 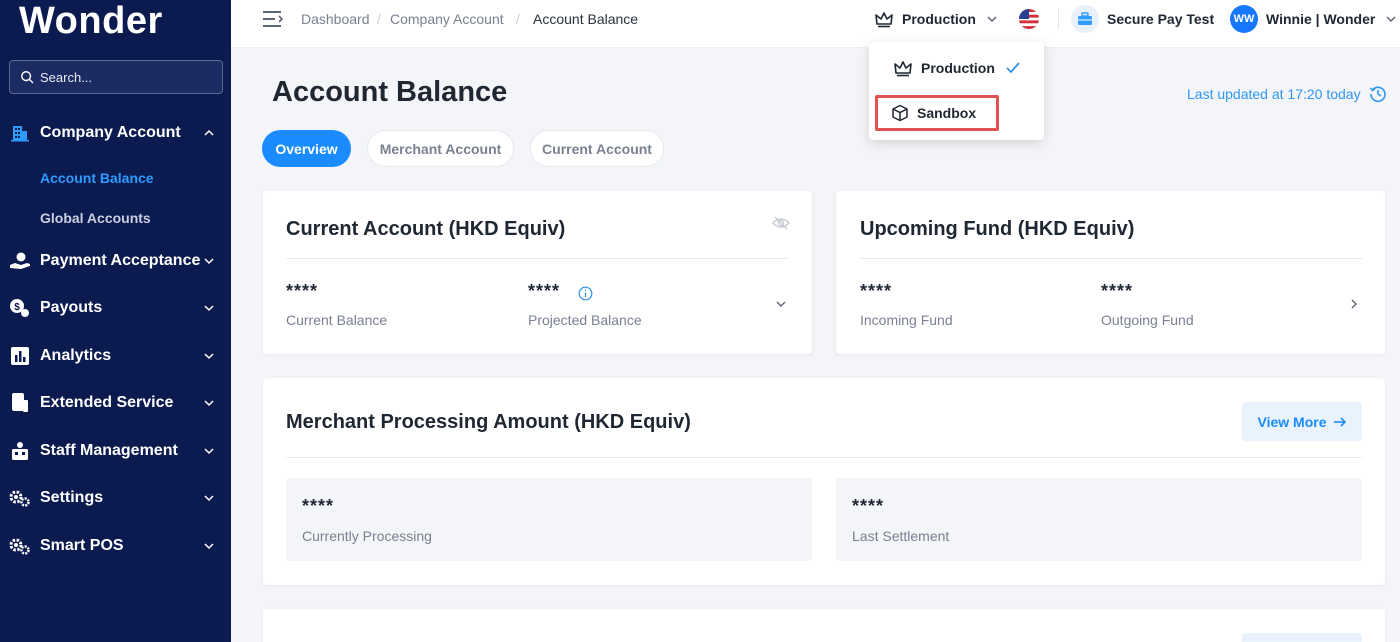 I want to click on eye-off-icon, so click(x=781, y=223).